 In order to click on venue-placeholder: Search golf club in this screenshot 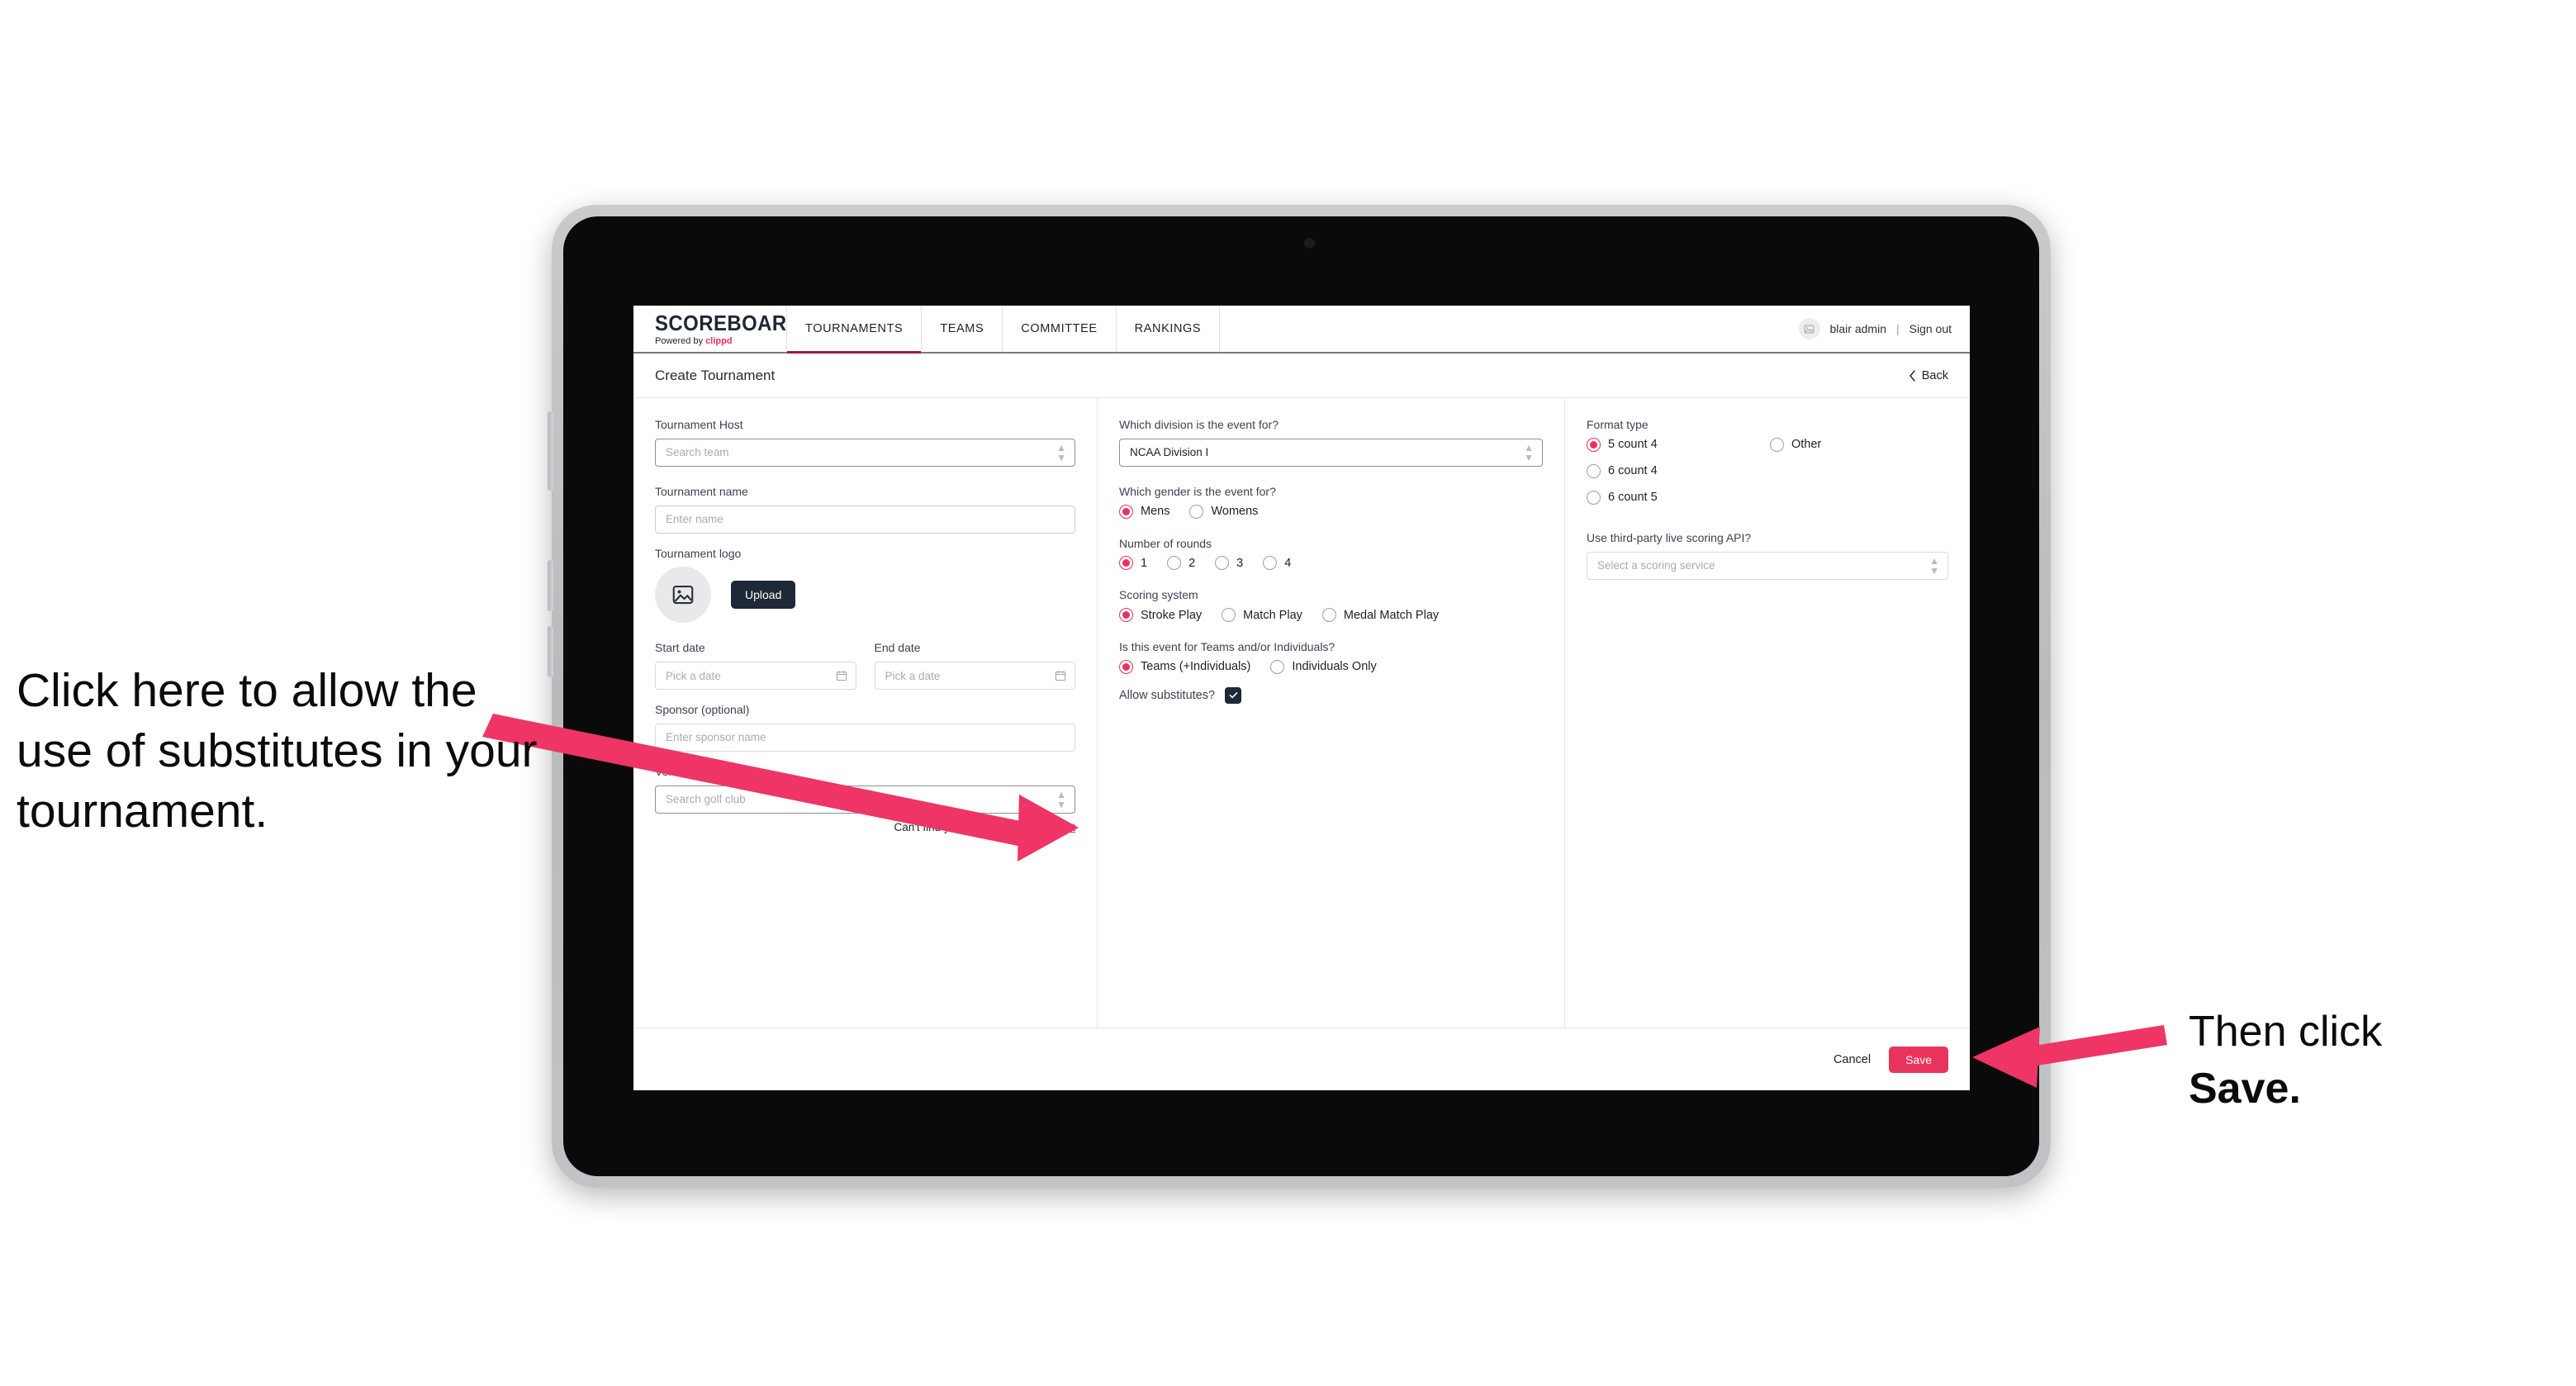, I will do `click(706, 799)`.